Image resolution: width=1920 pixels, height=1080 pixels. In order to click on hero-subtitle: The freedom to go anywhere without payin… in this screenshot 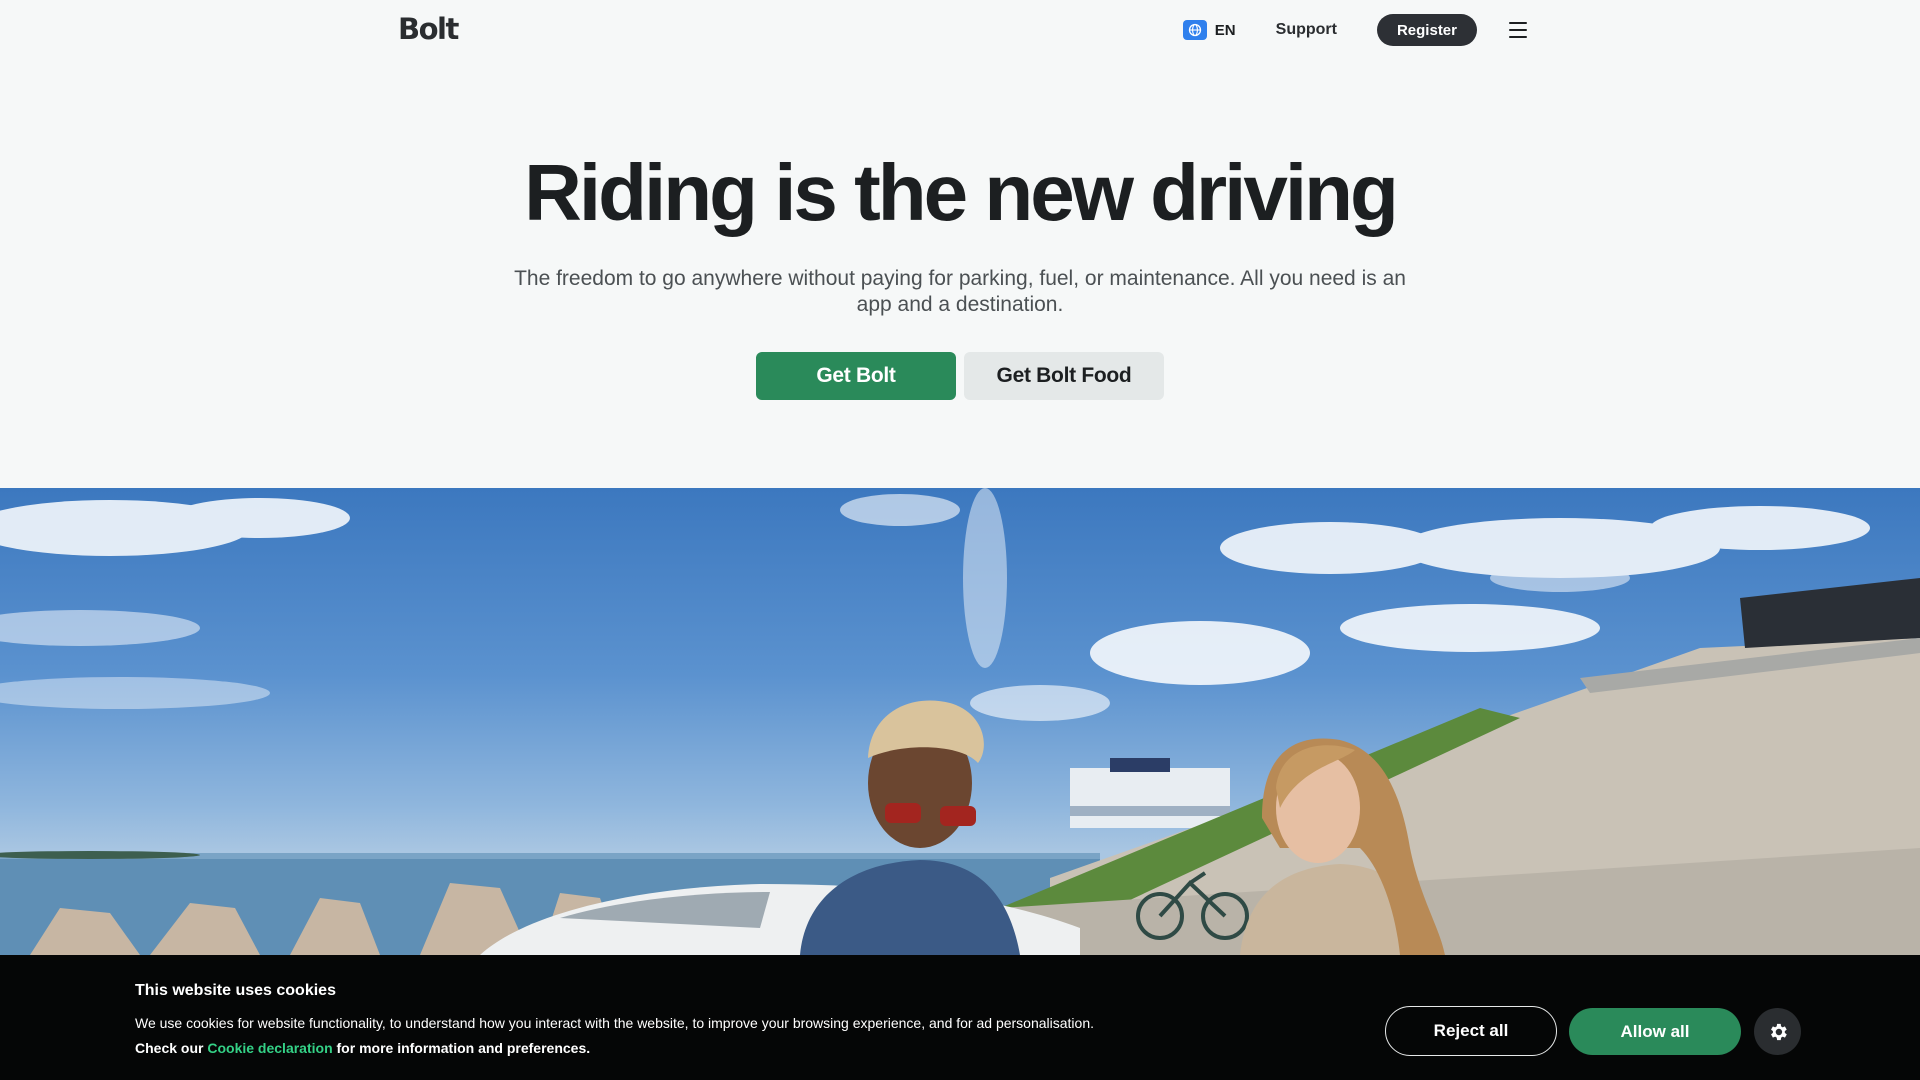, I will do `click(960, 291)`.